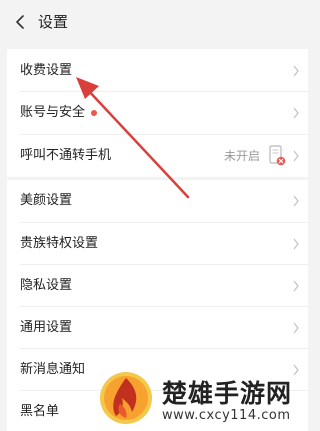 The image size is (320, 431). What do you see at coordinates (46, 327) in the screenshot?
I see `row-label: 通用设置` at bounding box center [46, 327].